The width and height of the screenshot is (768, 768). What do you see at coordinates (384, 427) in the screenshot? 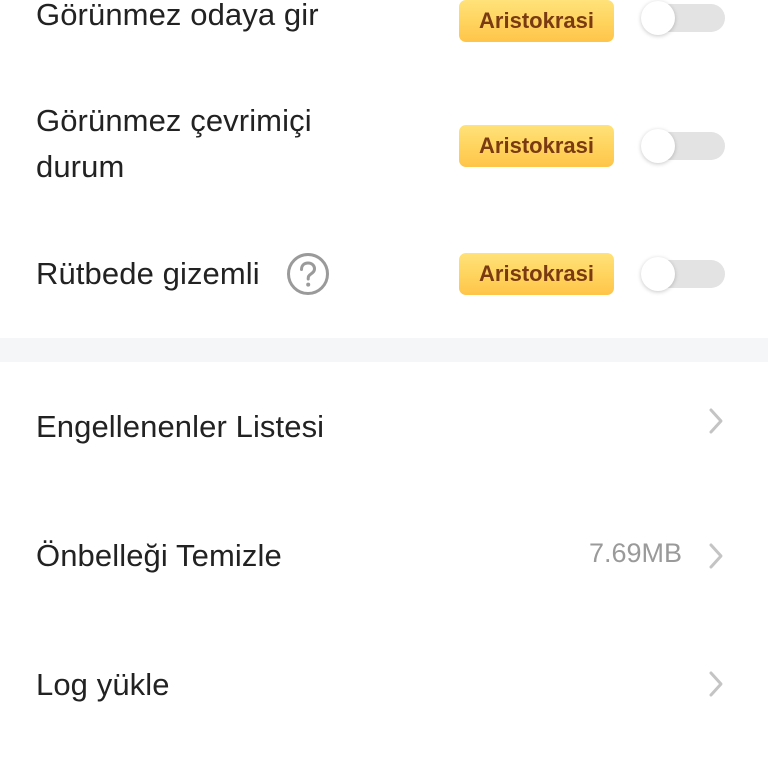
I see `menu-row-blocked-list: Engellenenler Listesi` at bounding box center [384, 427].